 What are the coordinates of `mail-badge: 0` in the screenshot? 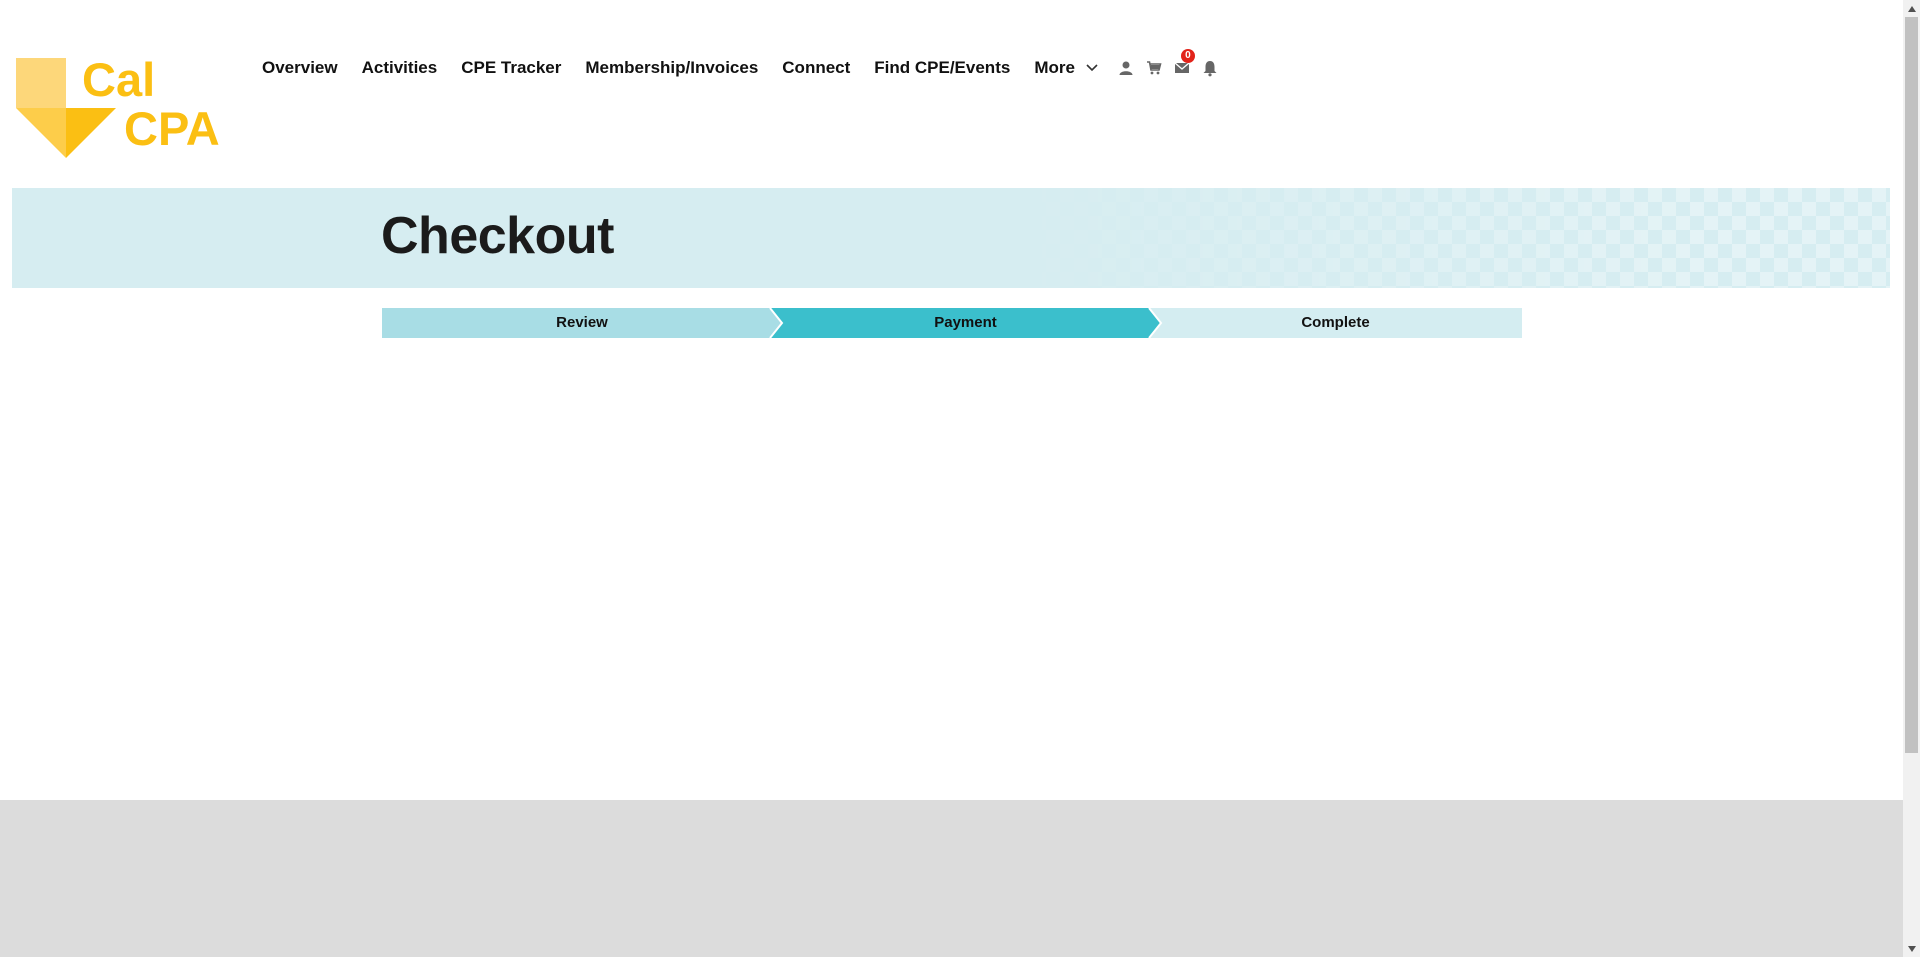 It's located at (1187, 56).